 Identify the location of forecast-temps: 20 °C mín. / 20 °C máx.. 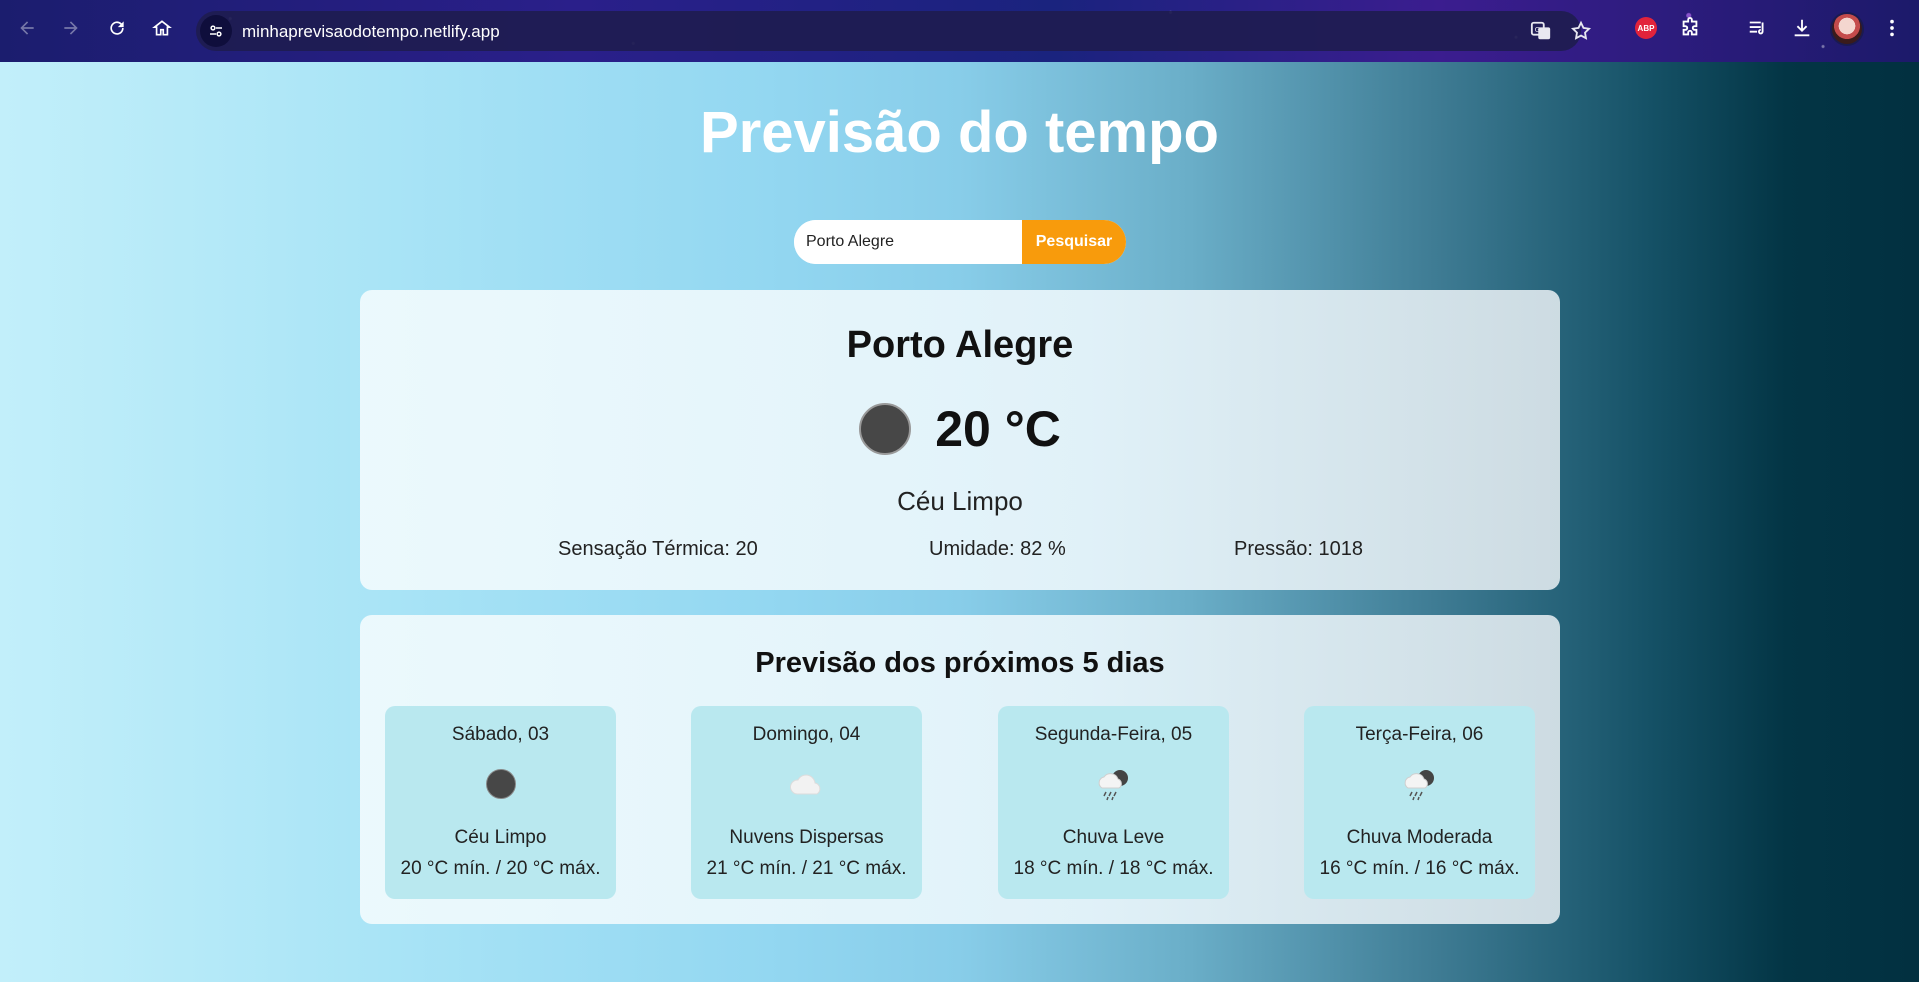
(500, 868).